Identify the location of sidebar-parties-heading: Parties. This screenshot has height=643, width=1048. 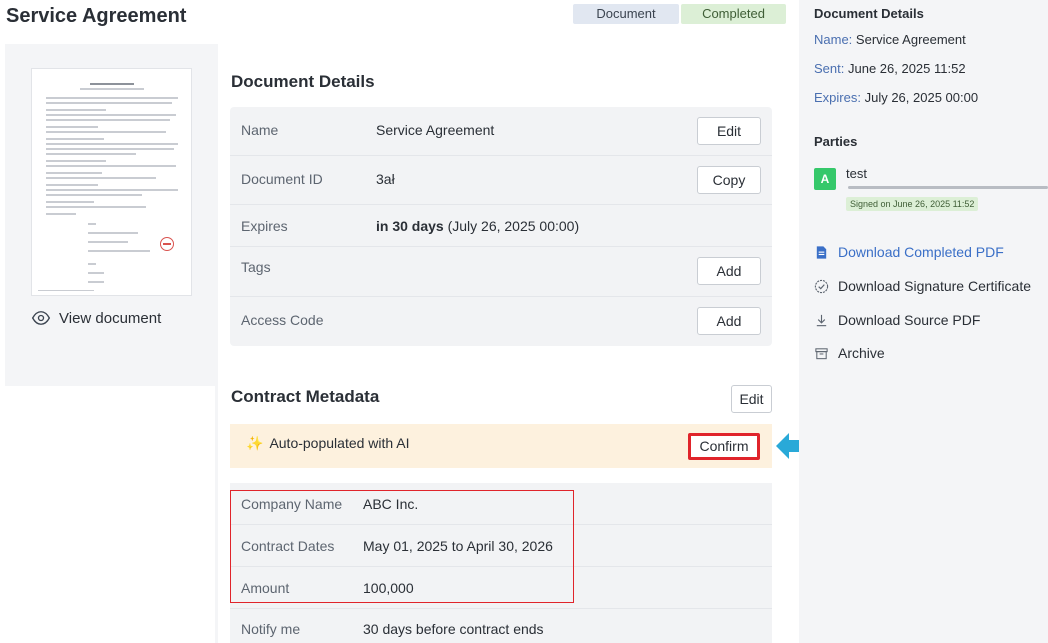
(836, 141).